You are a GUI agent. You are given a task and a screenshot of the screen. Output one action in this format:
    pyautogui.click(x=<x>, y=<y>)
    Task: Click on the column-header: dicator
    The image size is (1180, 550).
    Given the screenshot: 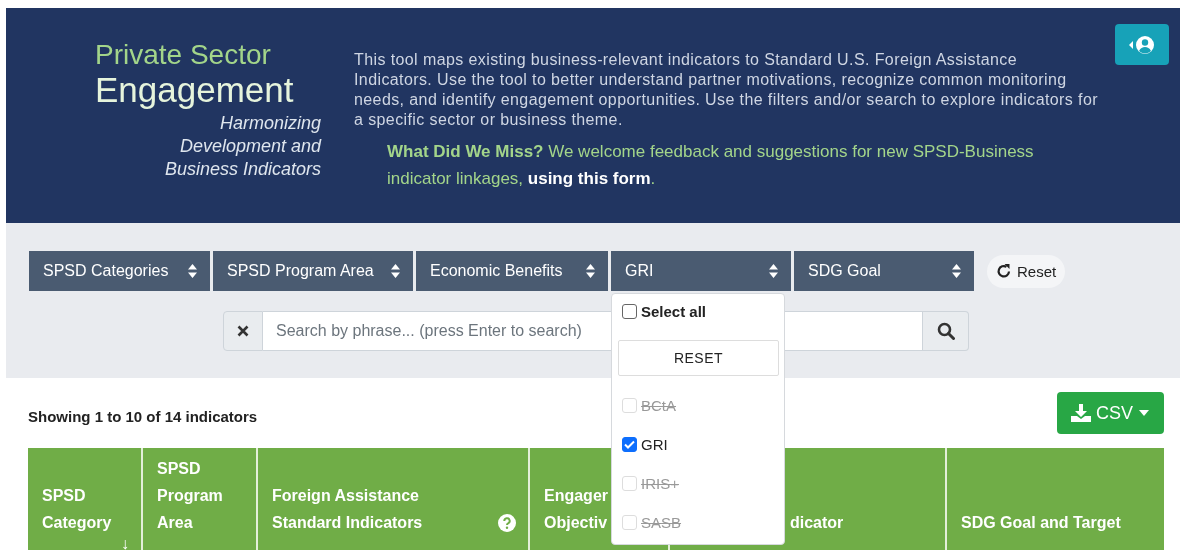 What is the action you would take?
    pyautogui.click(x=817, y=522)
    